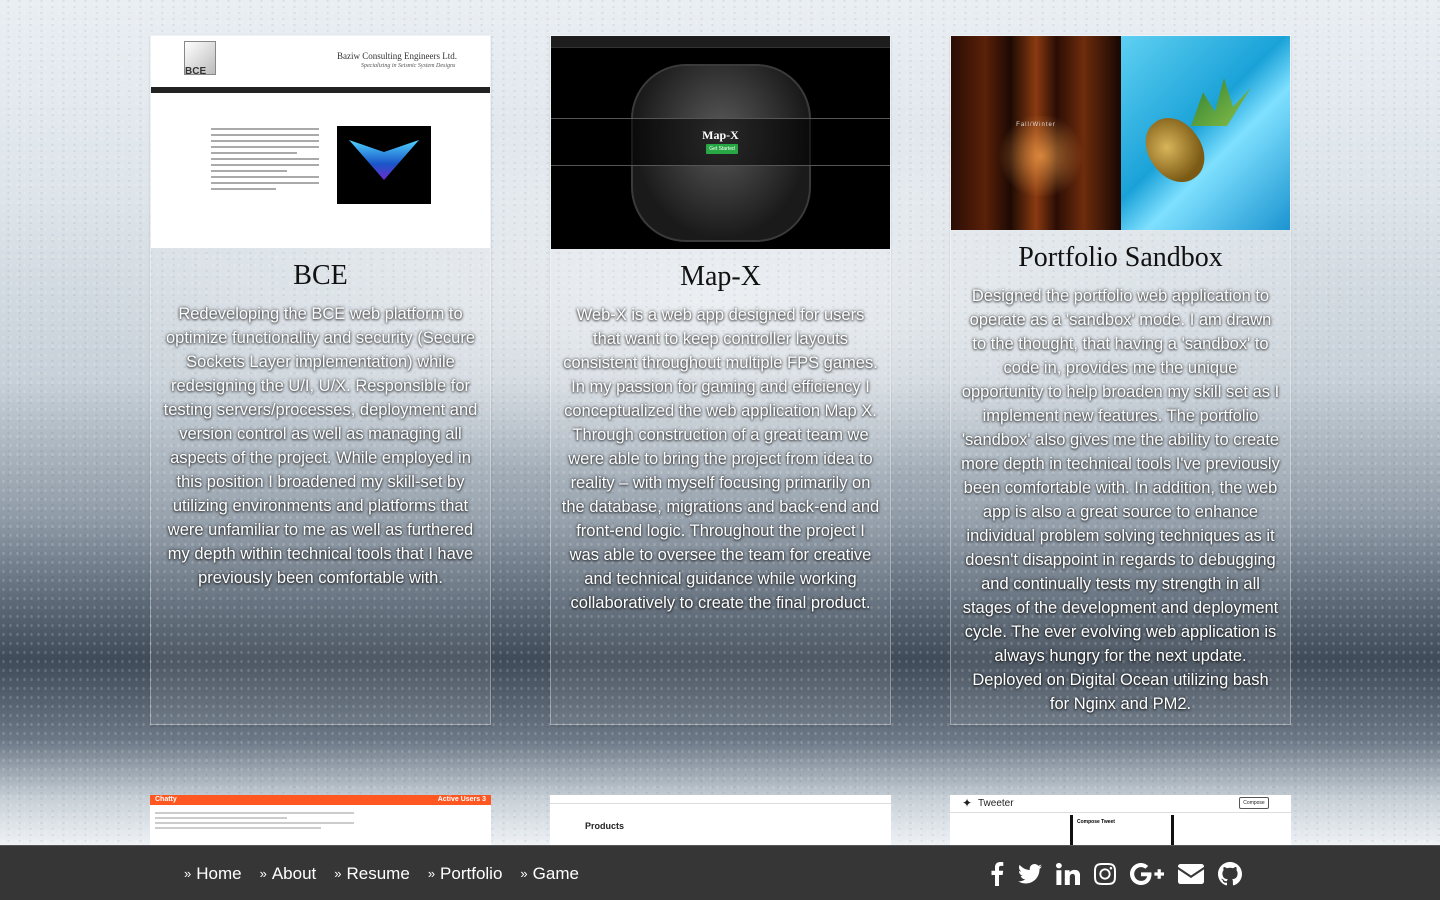 The image size is (1440, 900). I want to click on bce-figure, so click(384, 165).